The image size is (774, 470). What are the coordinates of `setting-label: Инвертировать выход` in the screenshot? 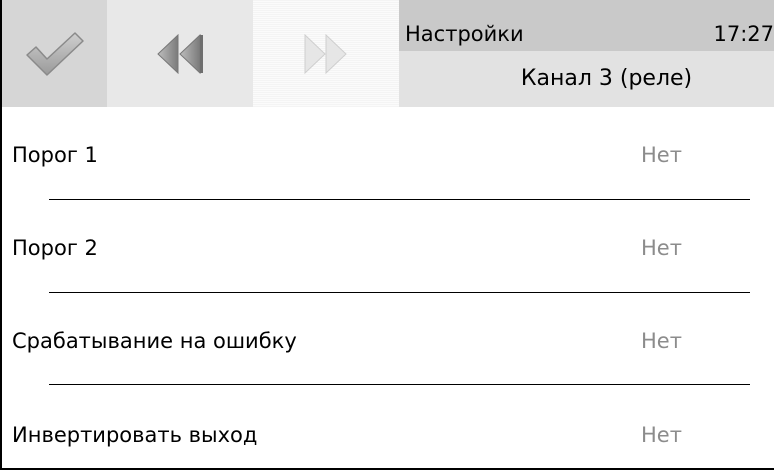 It's located at (135, 435).